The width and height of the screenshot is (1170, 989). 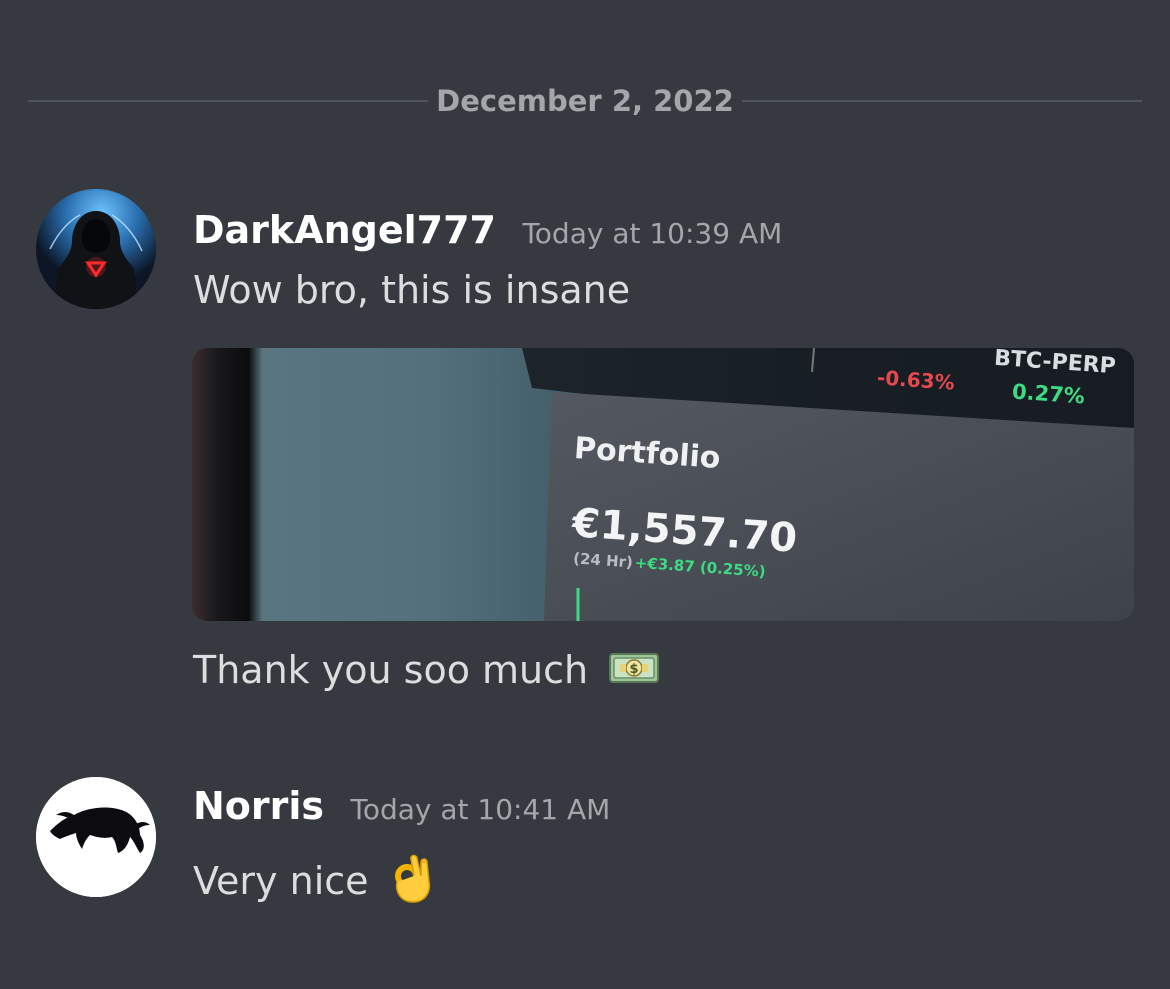 What do you see at coordinates (258, 806) in the screenshot?
I see `username: Norris` at bounding box center [258, 806].